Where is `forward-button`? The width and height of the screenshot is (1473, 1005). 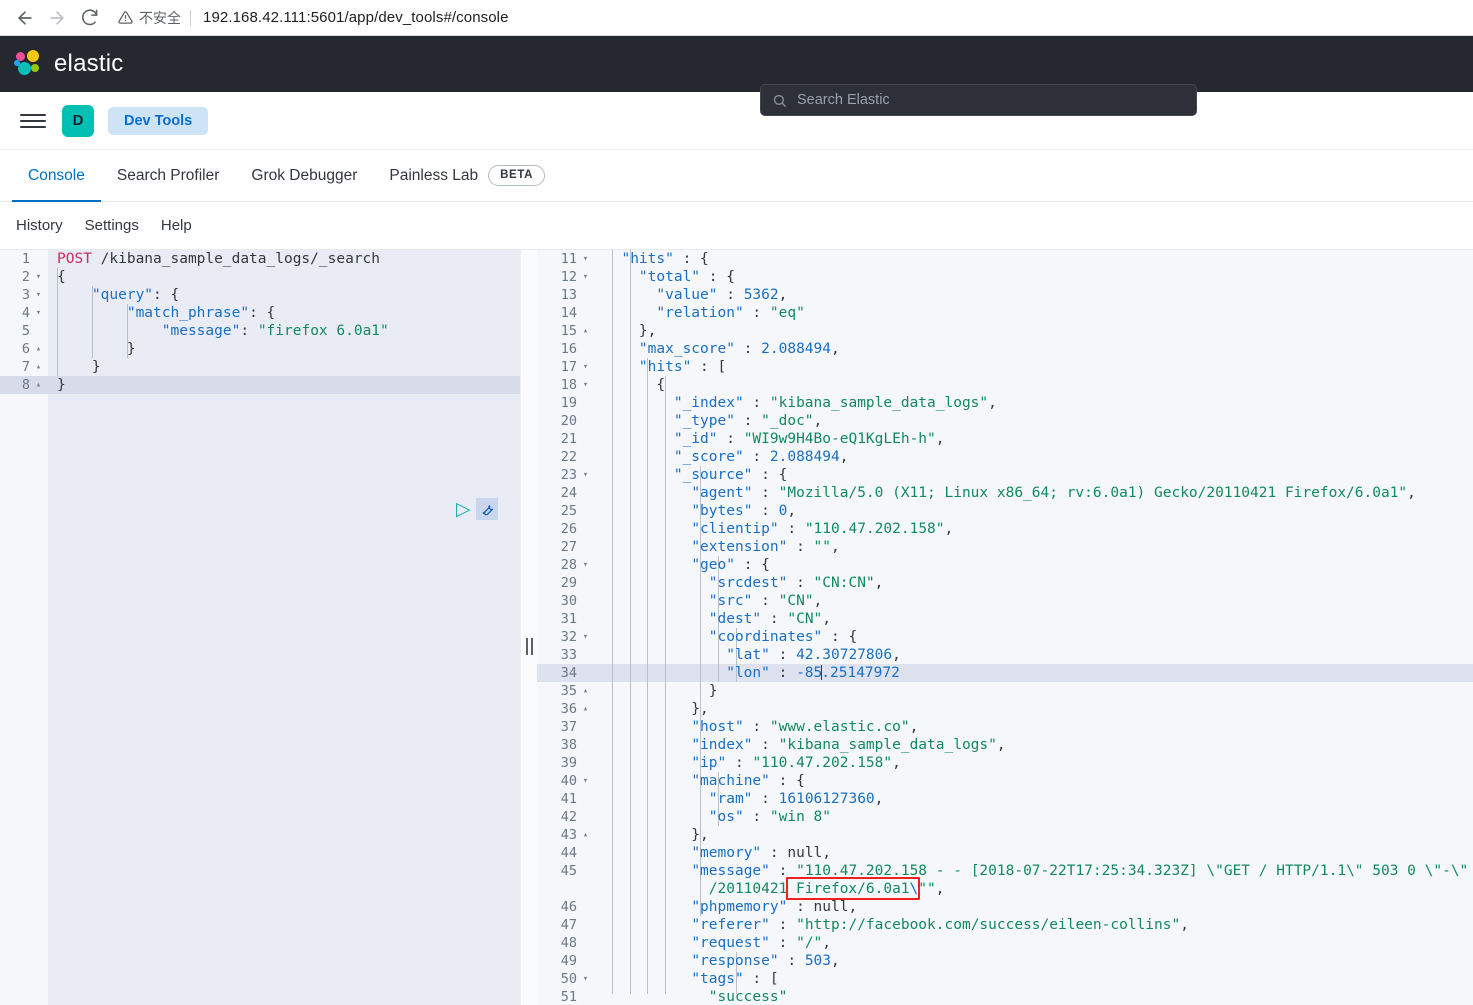
forward-button is located at coordinates (57, 18).